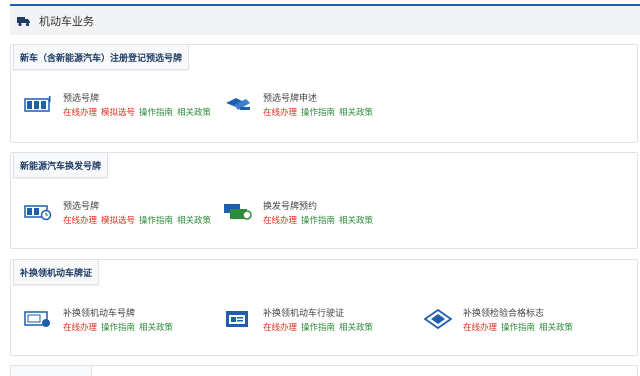  Describe the element at coordinates (98, 321) in the screenshot. I see `service-item-plate-replace: 补换领机动车号牌 在线办理 操作指南 相关政策` at that location.